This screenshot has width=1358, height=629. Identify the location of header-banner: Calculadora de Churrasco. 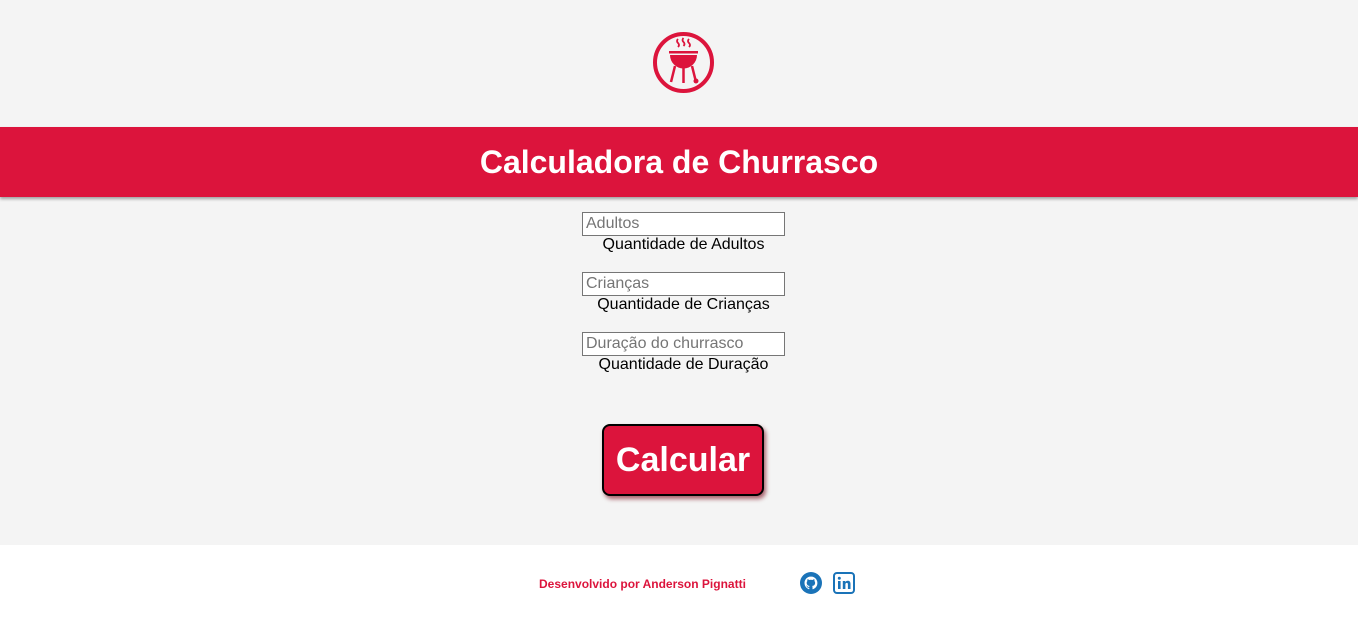
(679, 162).